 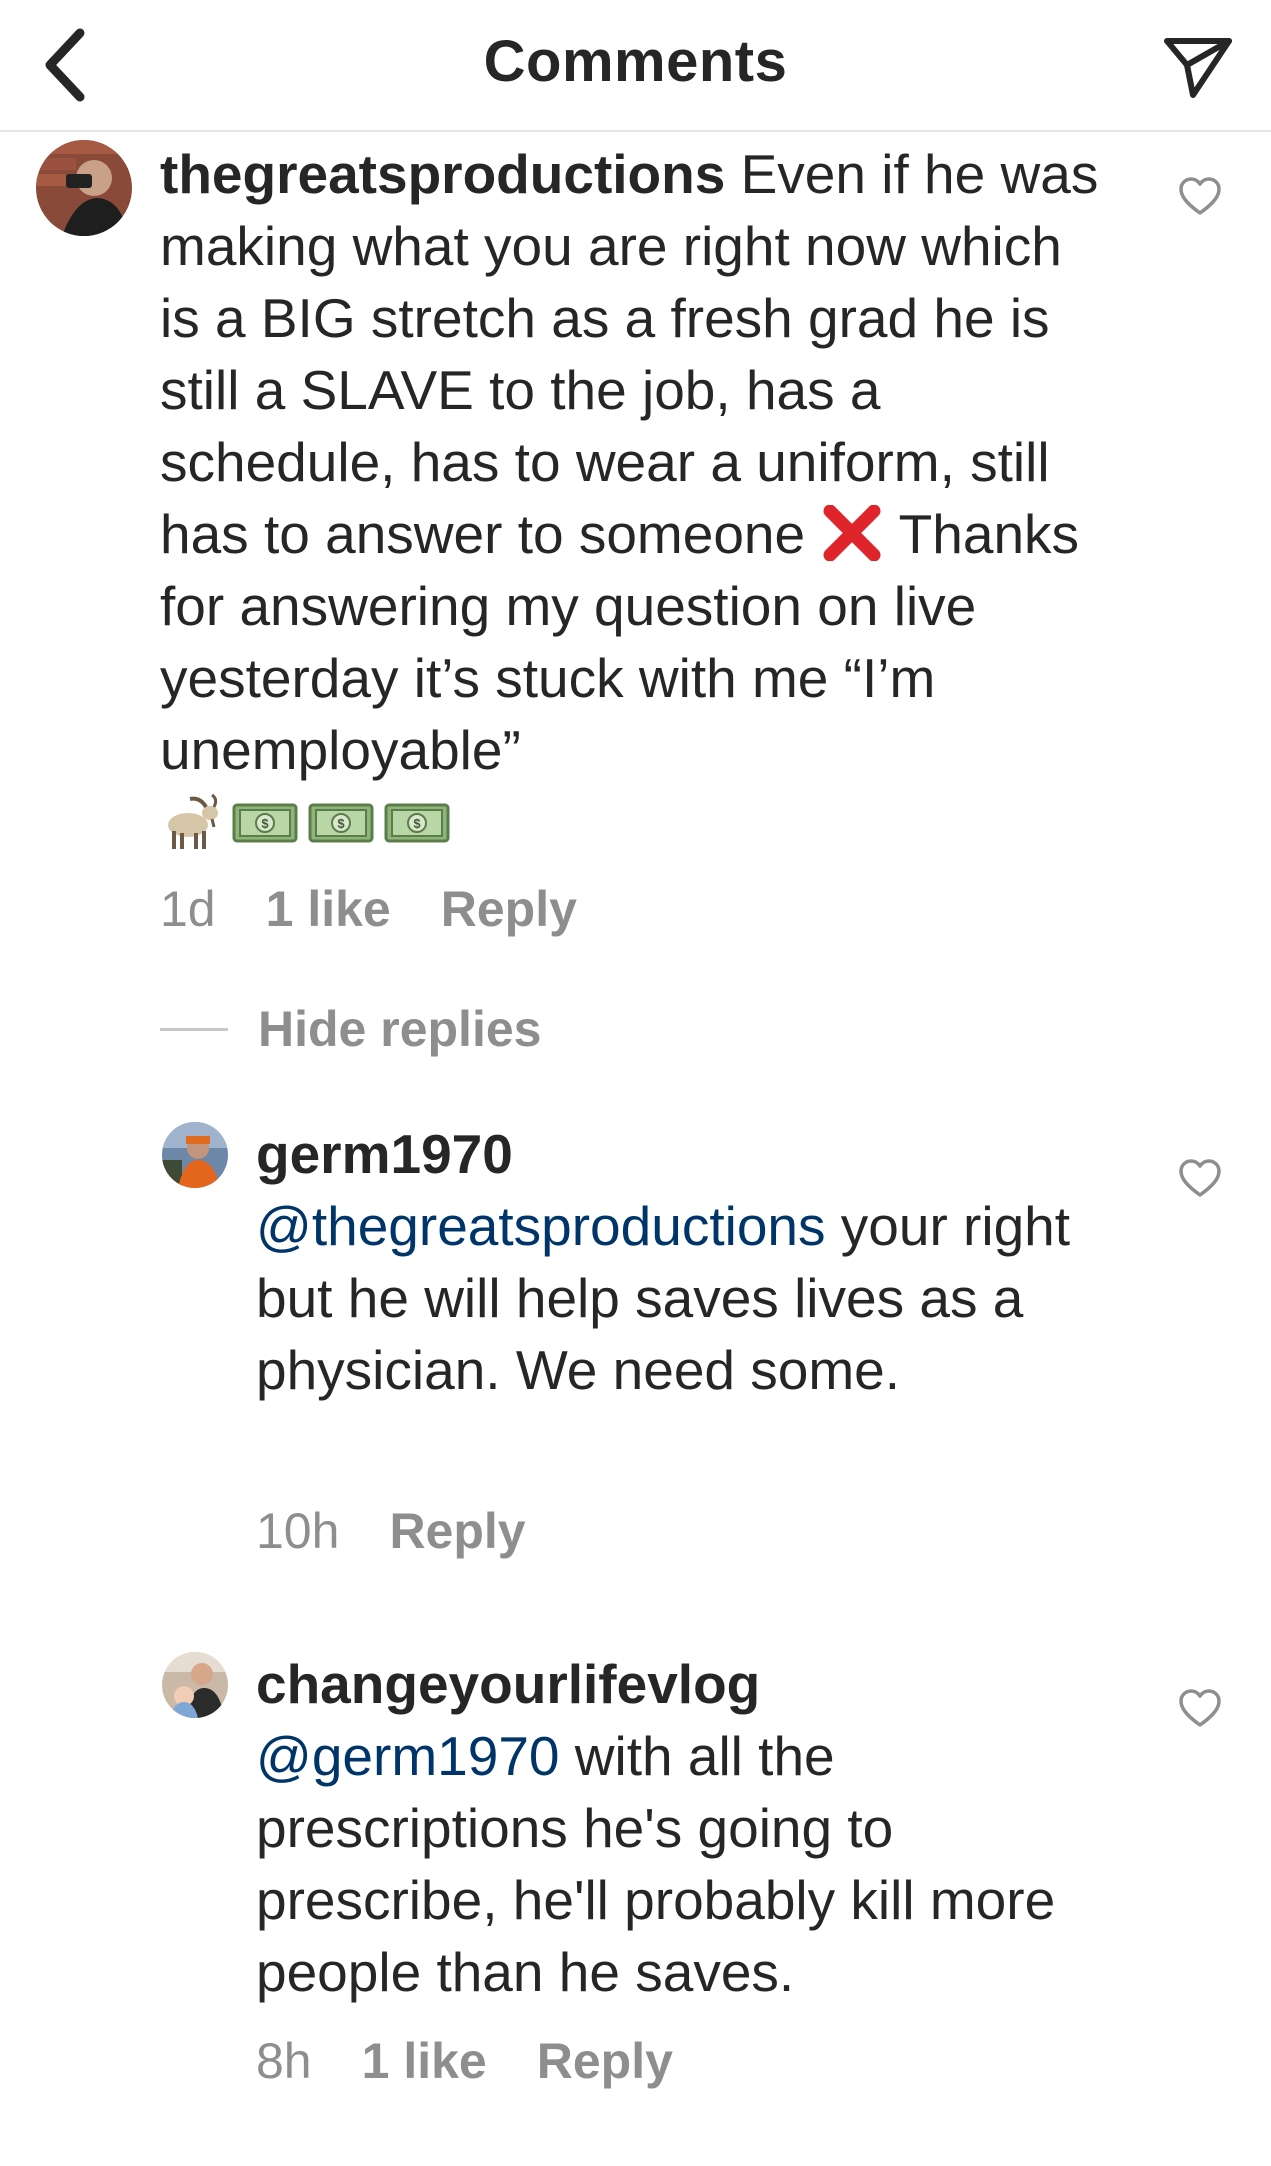 I want to click on hide-replies-label: Hide replies, so click(x=400, y=1029).